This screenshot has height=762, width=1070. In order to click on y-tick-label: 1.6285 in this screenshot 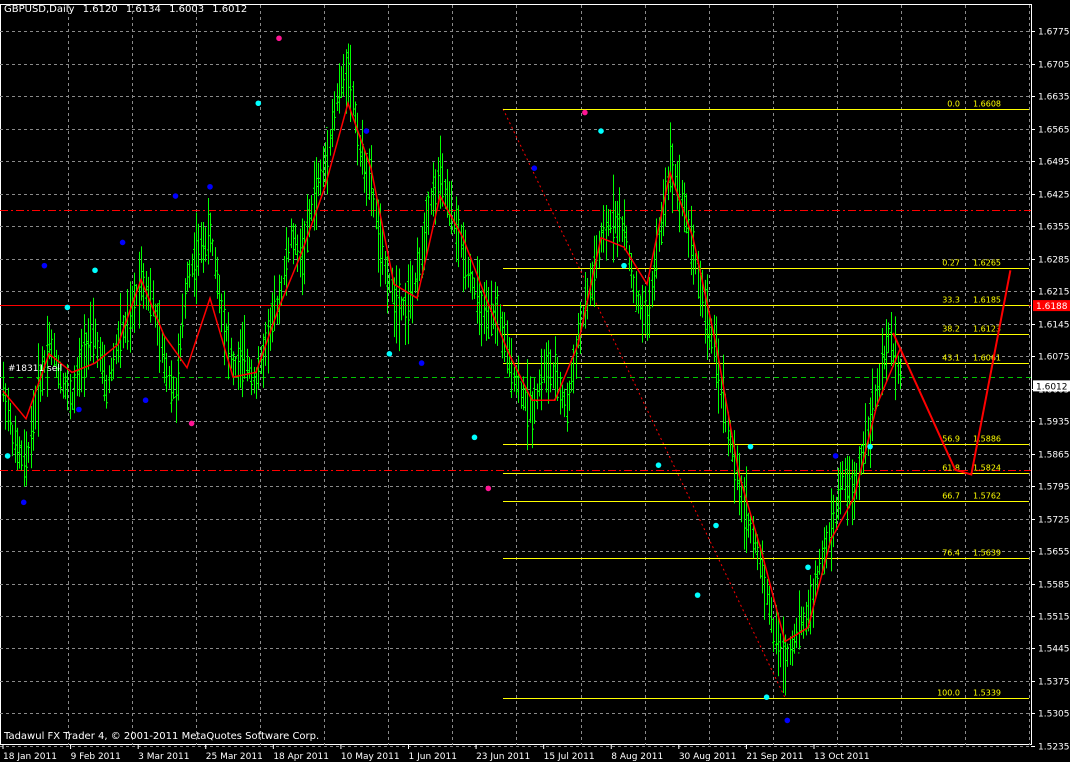, I will do `click(1054, 261)`.